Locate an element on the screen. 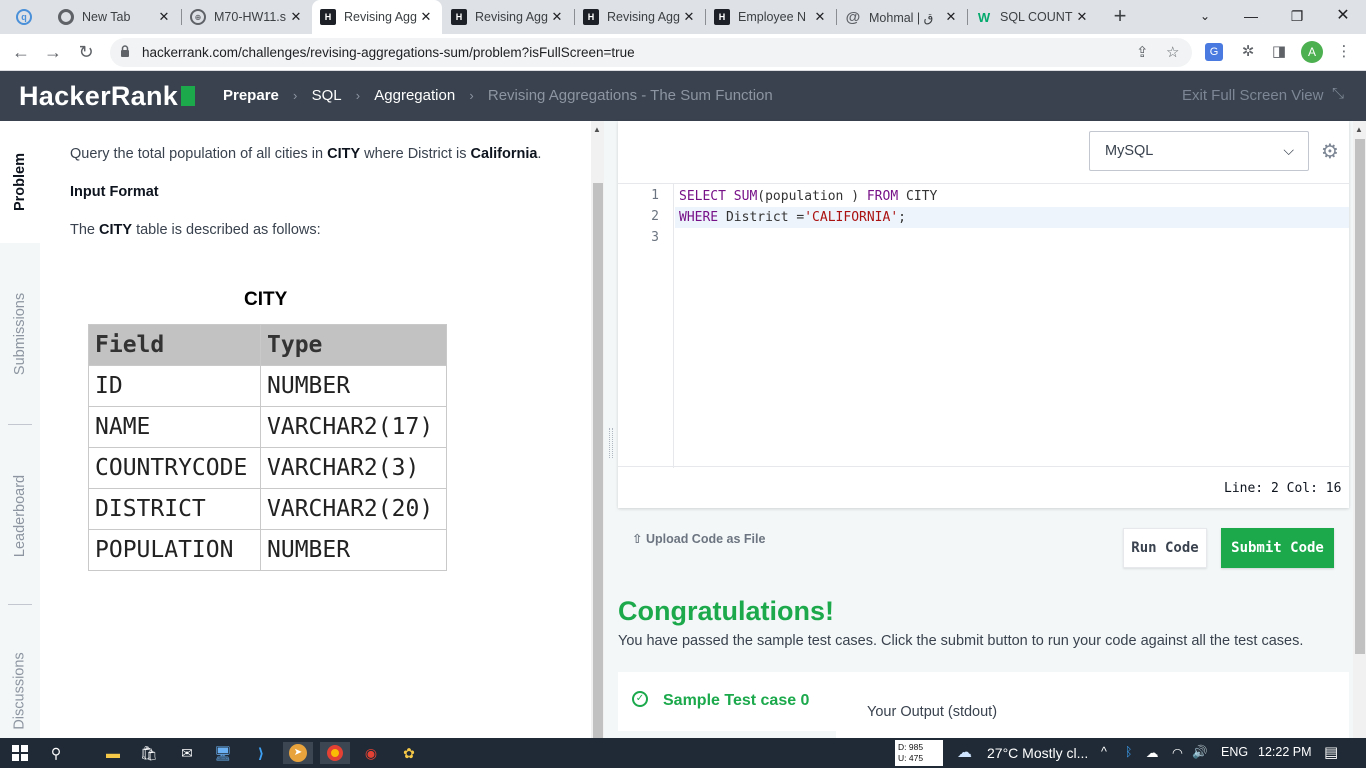 The image size is (1366, 768). exit-fullscreen-link: Exit Full Screen View is located at coordinates (1252, 95).